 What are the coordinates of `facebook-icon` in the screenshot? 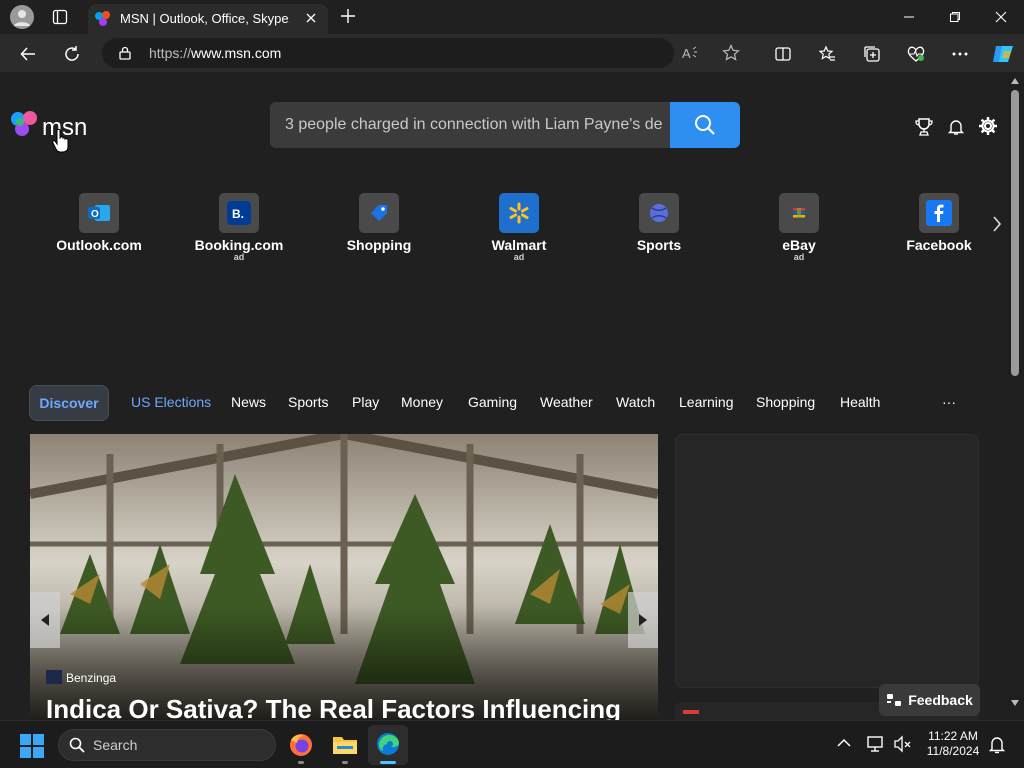 It's located at (939, 213).